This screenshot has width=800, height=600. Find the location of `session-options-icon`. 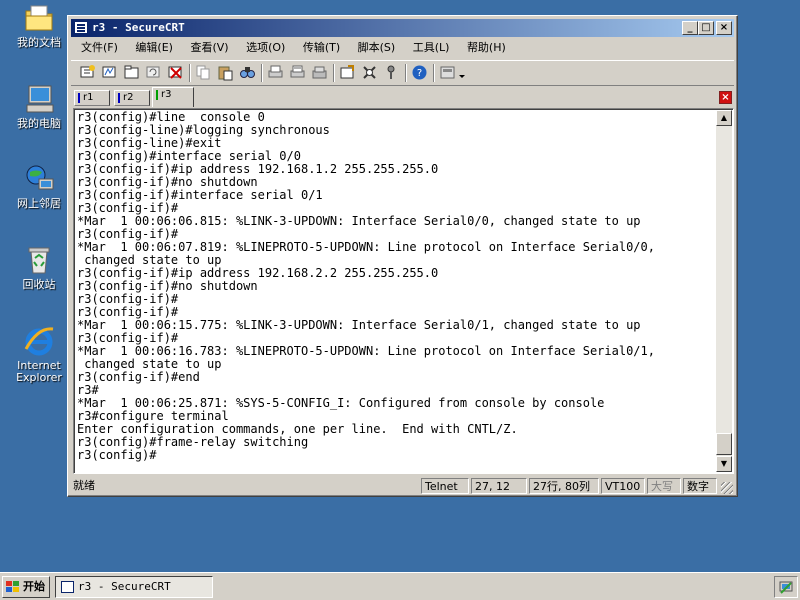

session-options-icon is located at coordinates (347, 72).